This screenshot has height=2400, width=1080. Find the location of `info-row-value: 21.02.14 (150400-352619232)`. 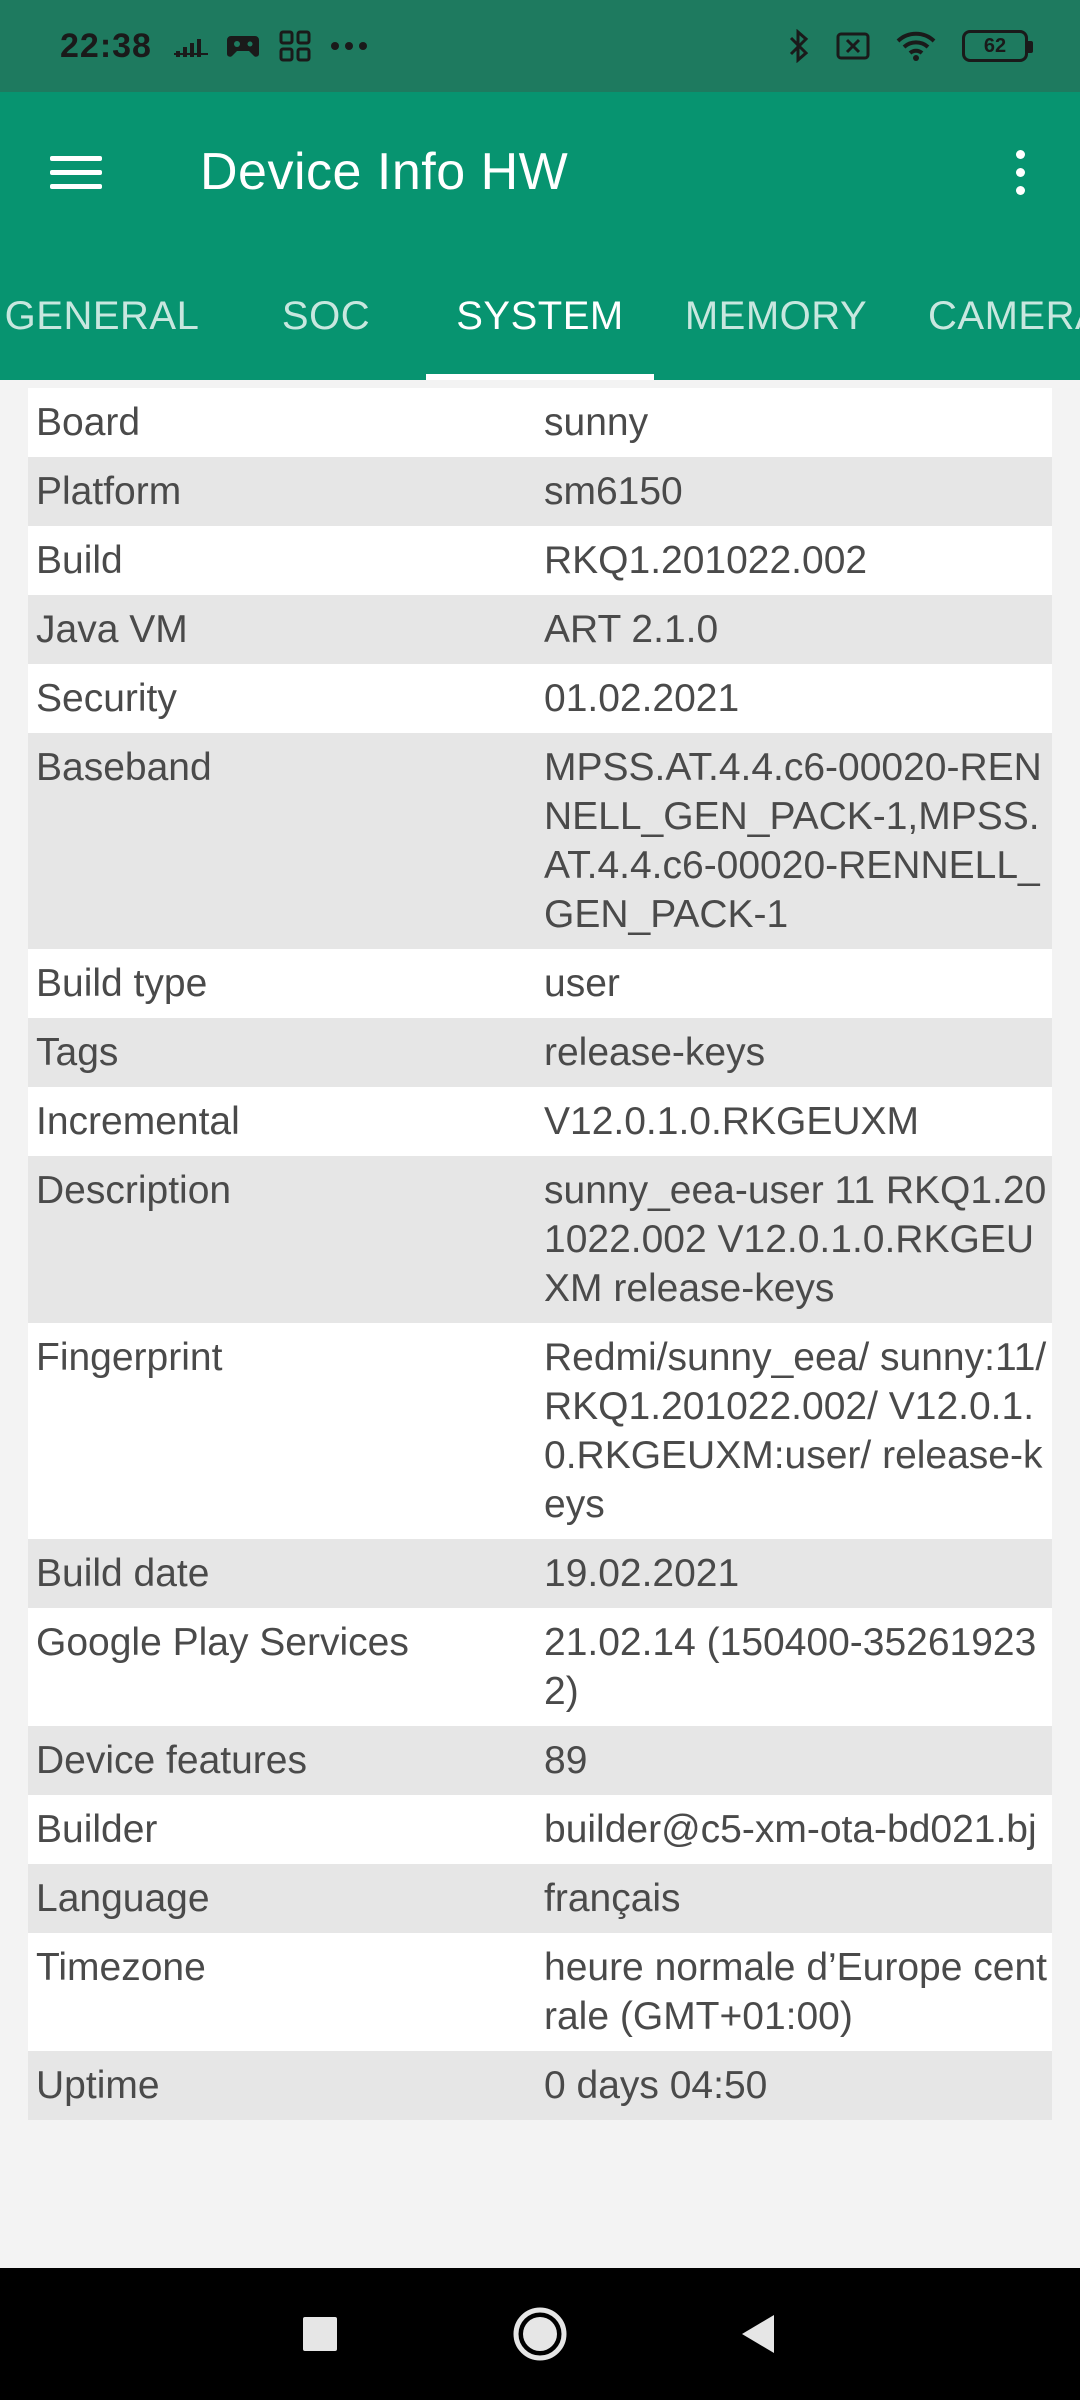

info-row-value: 21.02.14 (150400-352619232) is located at coordinates (790, 1667).